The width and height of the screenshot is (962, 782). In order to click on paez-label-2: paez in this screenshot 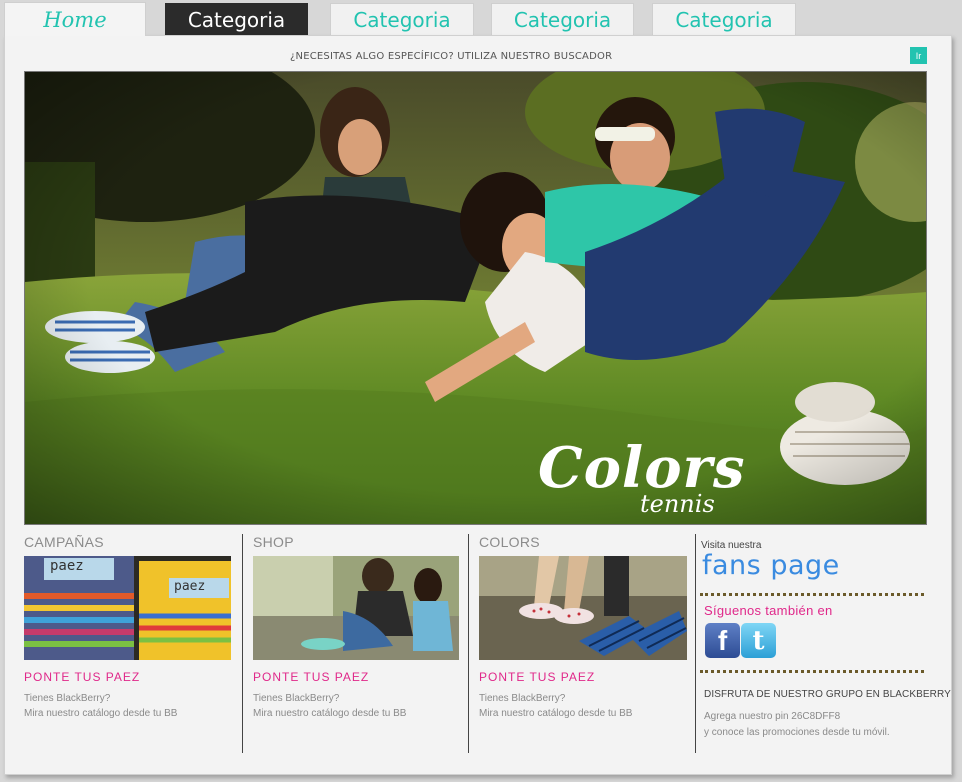, I will do `click(190, 586)`.